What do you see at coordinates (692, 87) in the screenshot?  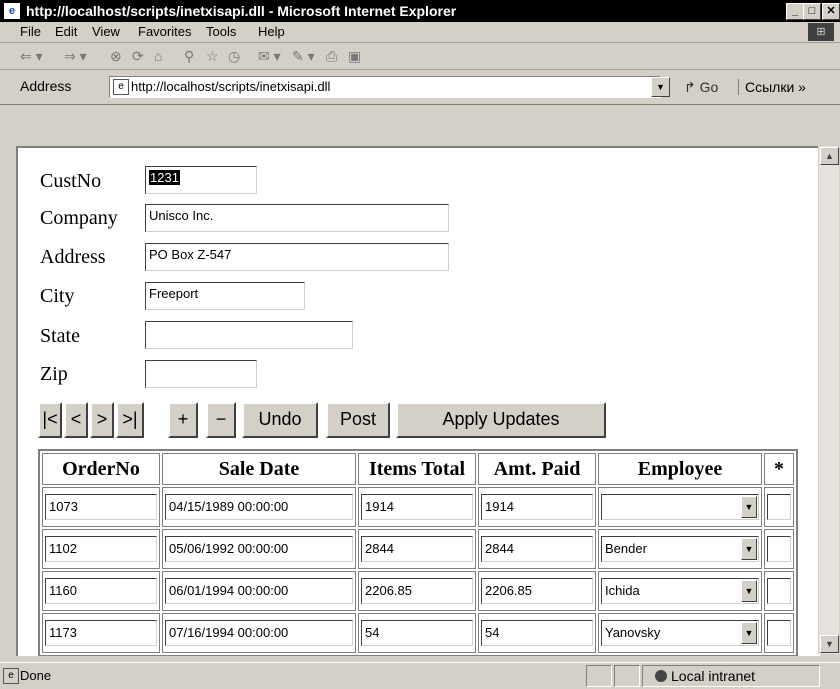 I see `go-arrow-icon: ↱` at bounding box center [692, 87].